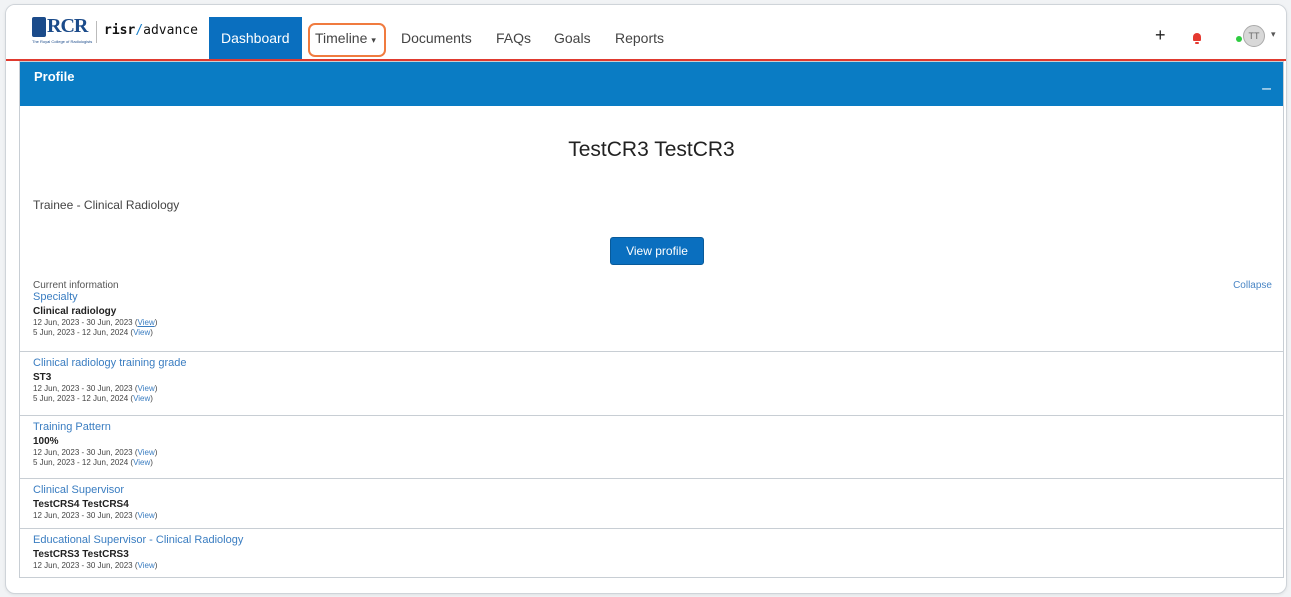 The width and height of the screenshot is (1291, 597). Describe the element at coordinates (39, 27) in the screenshot. I see `crest-icon` at that location.